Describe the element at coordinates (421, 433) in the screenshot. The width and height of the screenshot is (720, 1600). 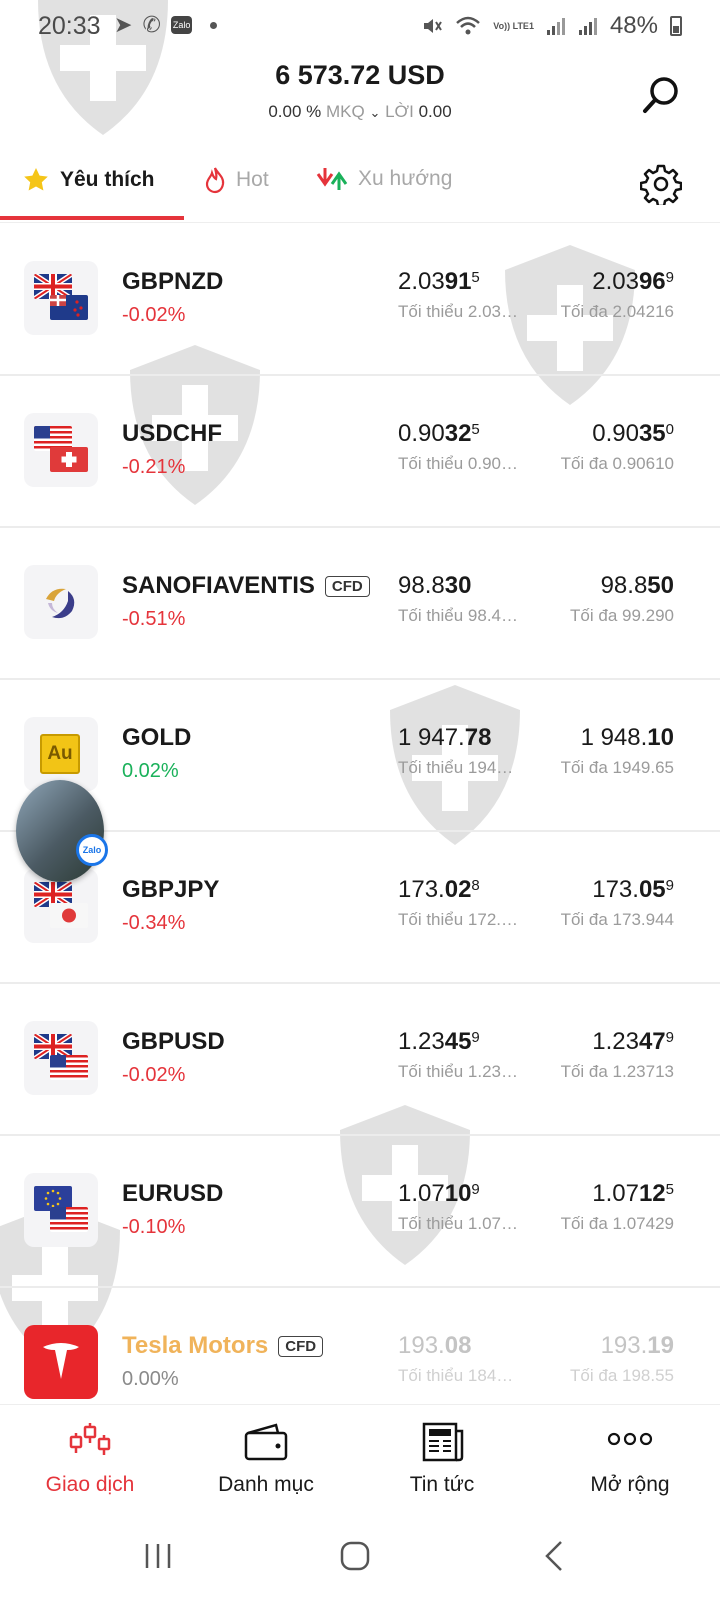
I see `bid-prefix: 0.90` at that location.